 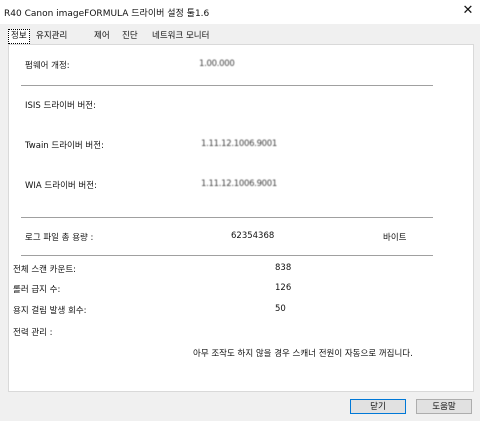 I want to click on isis-driver-label: ISIS 드라이버 버전:, so click(x=60, y=106).